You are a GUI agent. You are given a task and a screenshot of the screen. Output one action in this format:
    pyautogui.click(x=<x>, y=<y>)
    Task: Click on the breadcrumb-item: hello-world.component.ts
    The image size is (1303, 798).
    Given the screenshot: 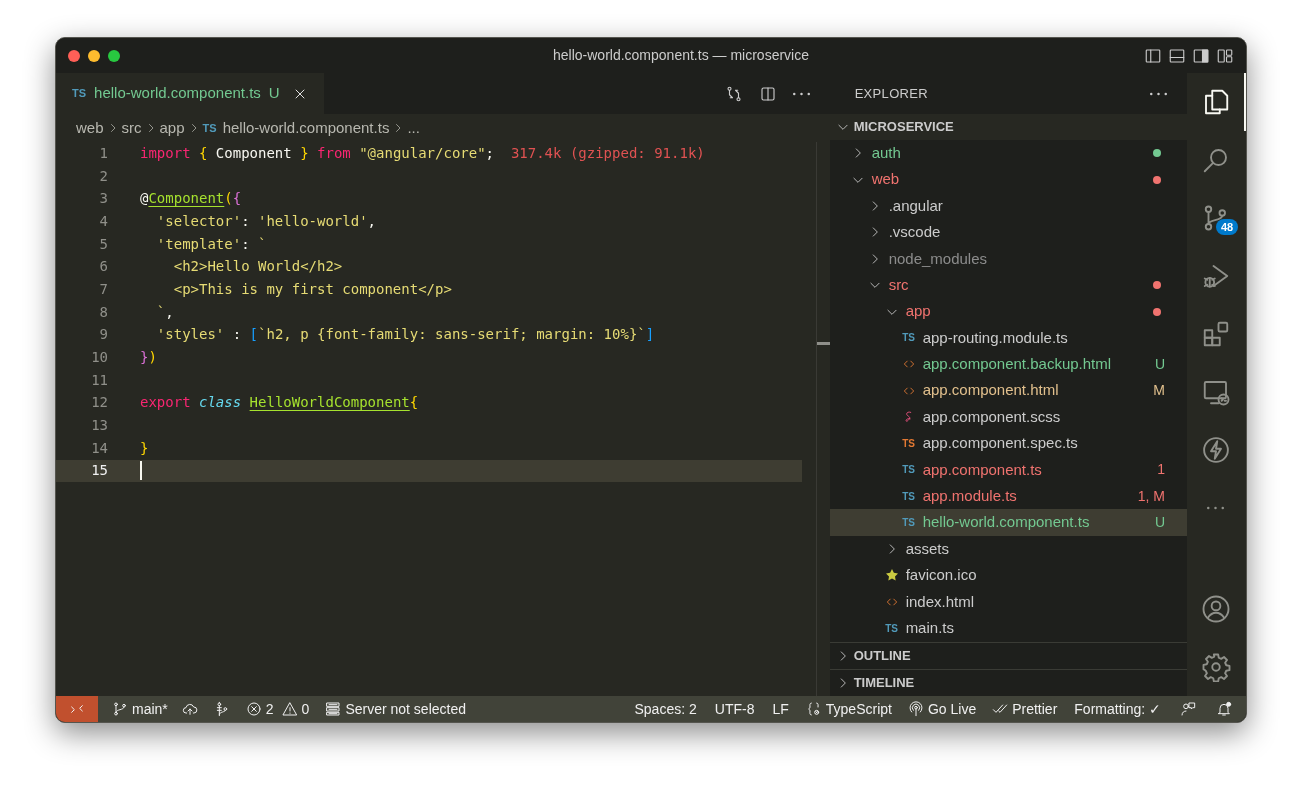 What is the action you would take?
    pyautogui.click(x=306, y=128)
    